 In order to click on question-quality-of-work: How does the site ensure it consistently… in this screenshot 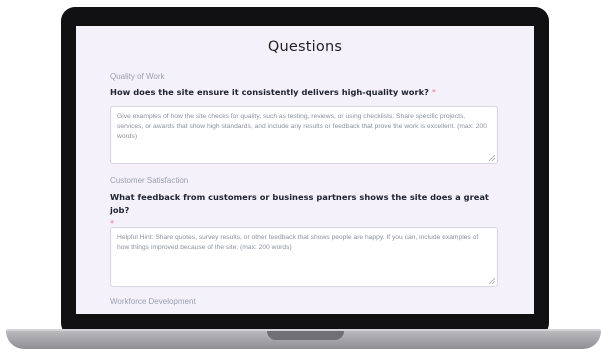, I will do `click(307, 92)`.